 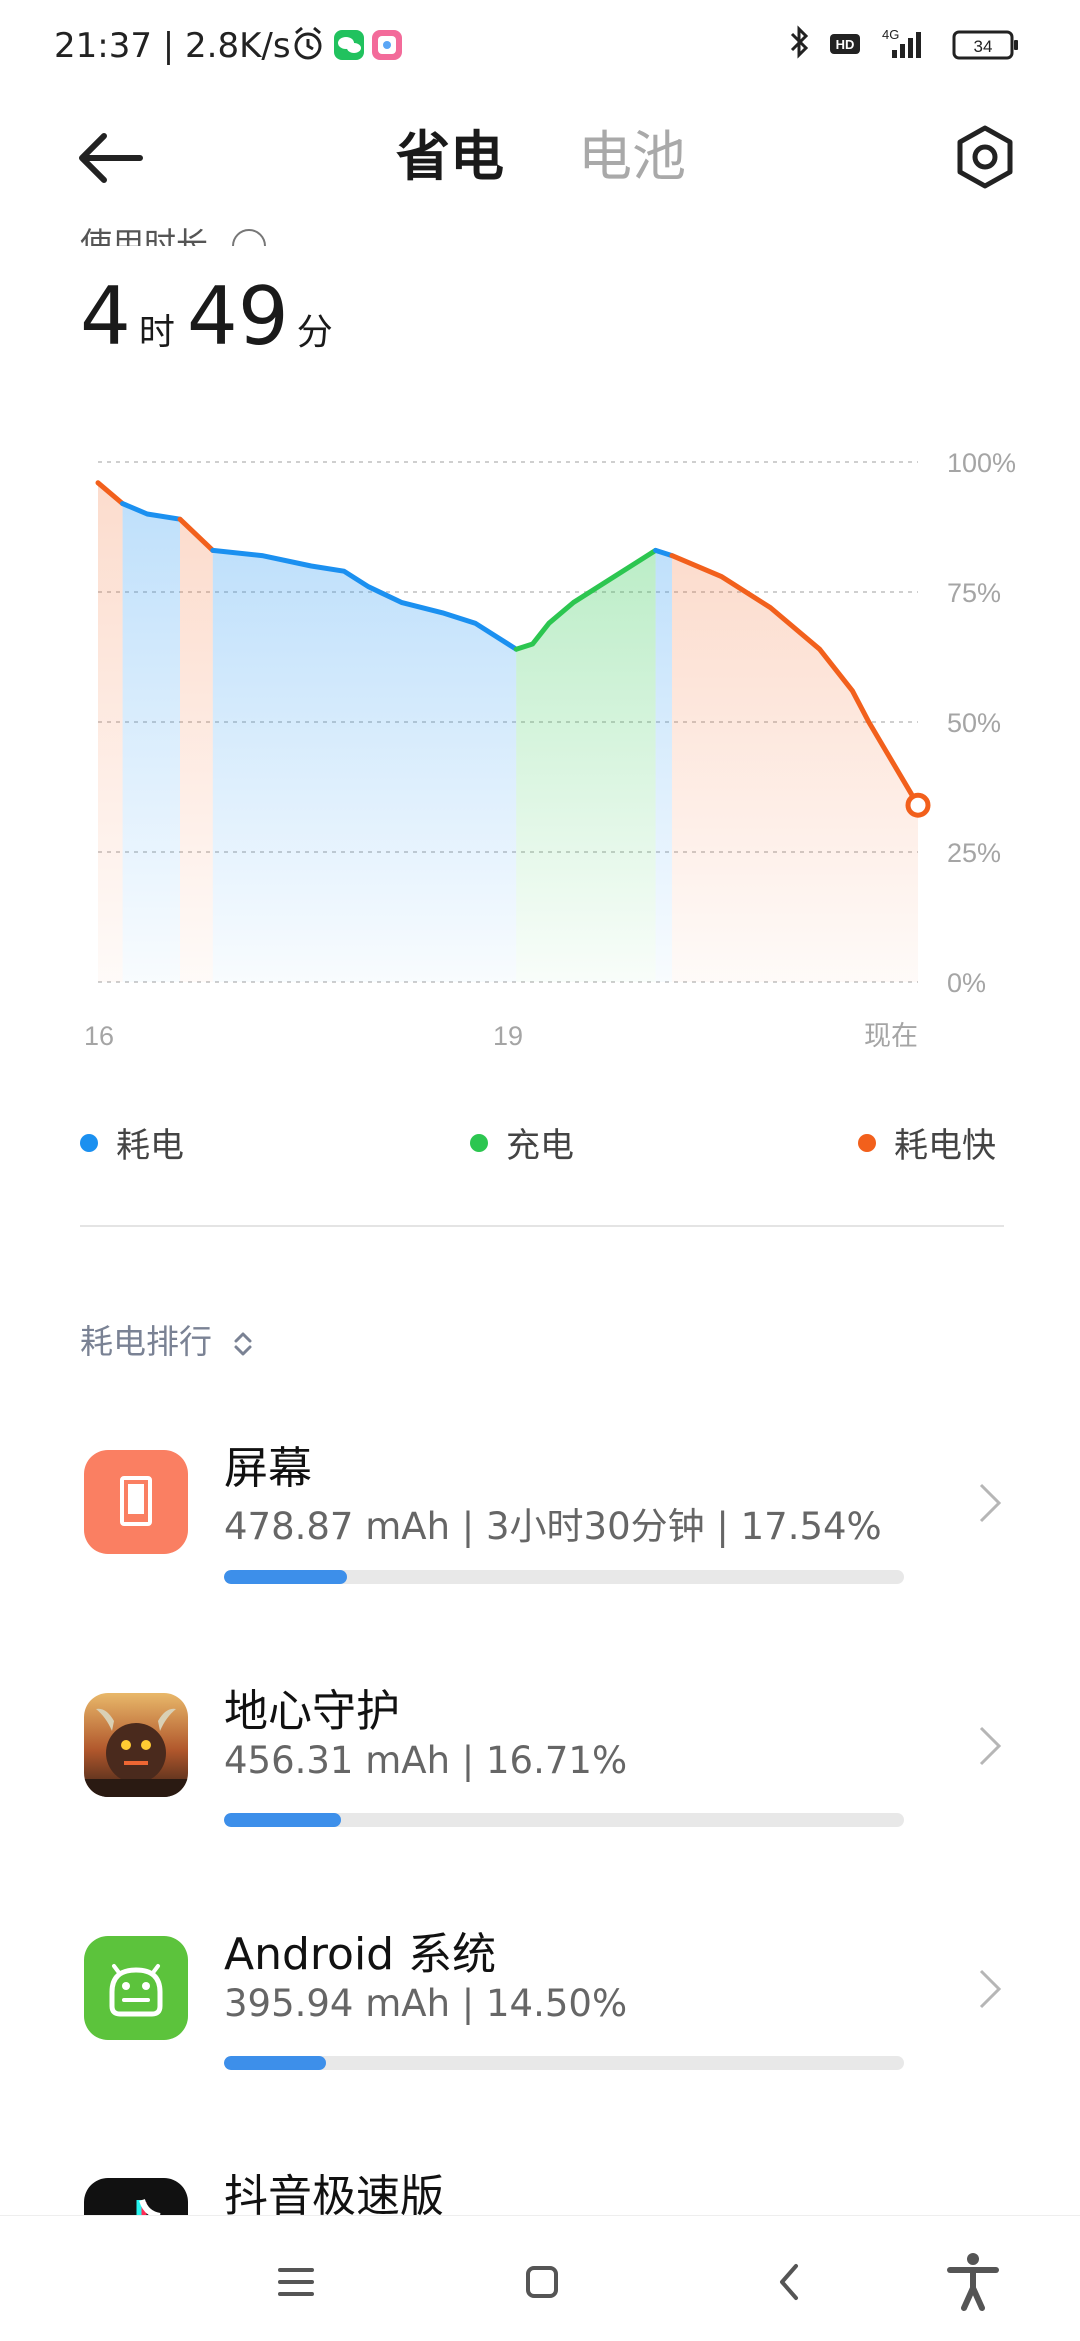 What do you see at coordinates (237, 316) in the screenshot?
I see `usage-minutes: 49` at bounding box center [237, 316].